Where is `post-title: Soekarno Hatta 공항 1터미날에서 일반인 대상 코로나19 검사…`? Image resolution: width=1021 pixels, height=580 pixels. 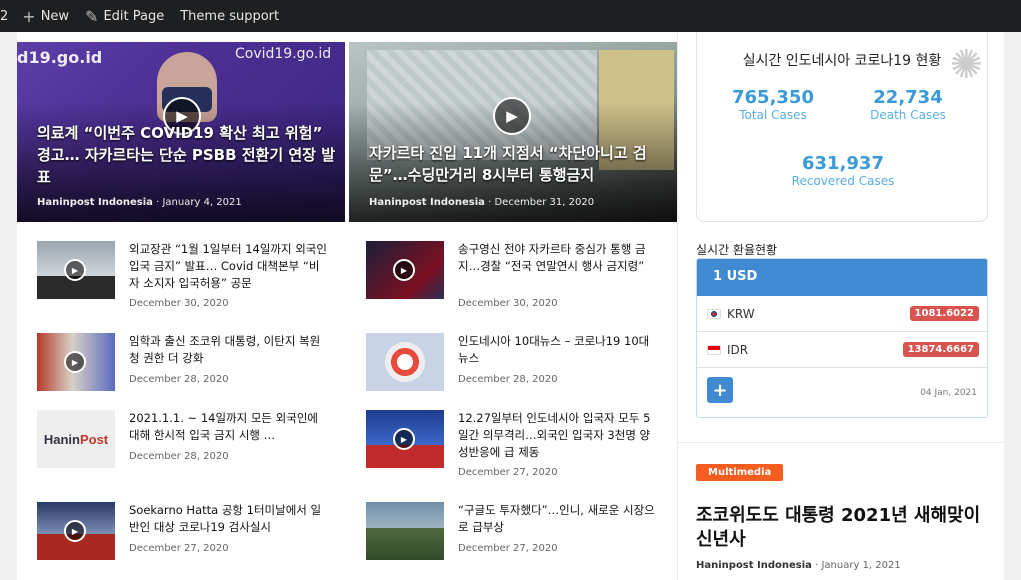 post-title: Soekarno Hatta 공항 1터미날에서 일반인 대상 코로나19 검사… is located at coordinates (229, 519).